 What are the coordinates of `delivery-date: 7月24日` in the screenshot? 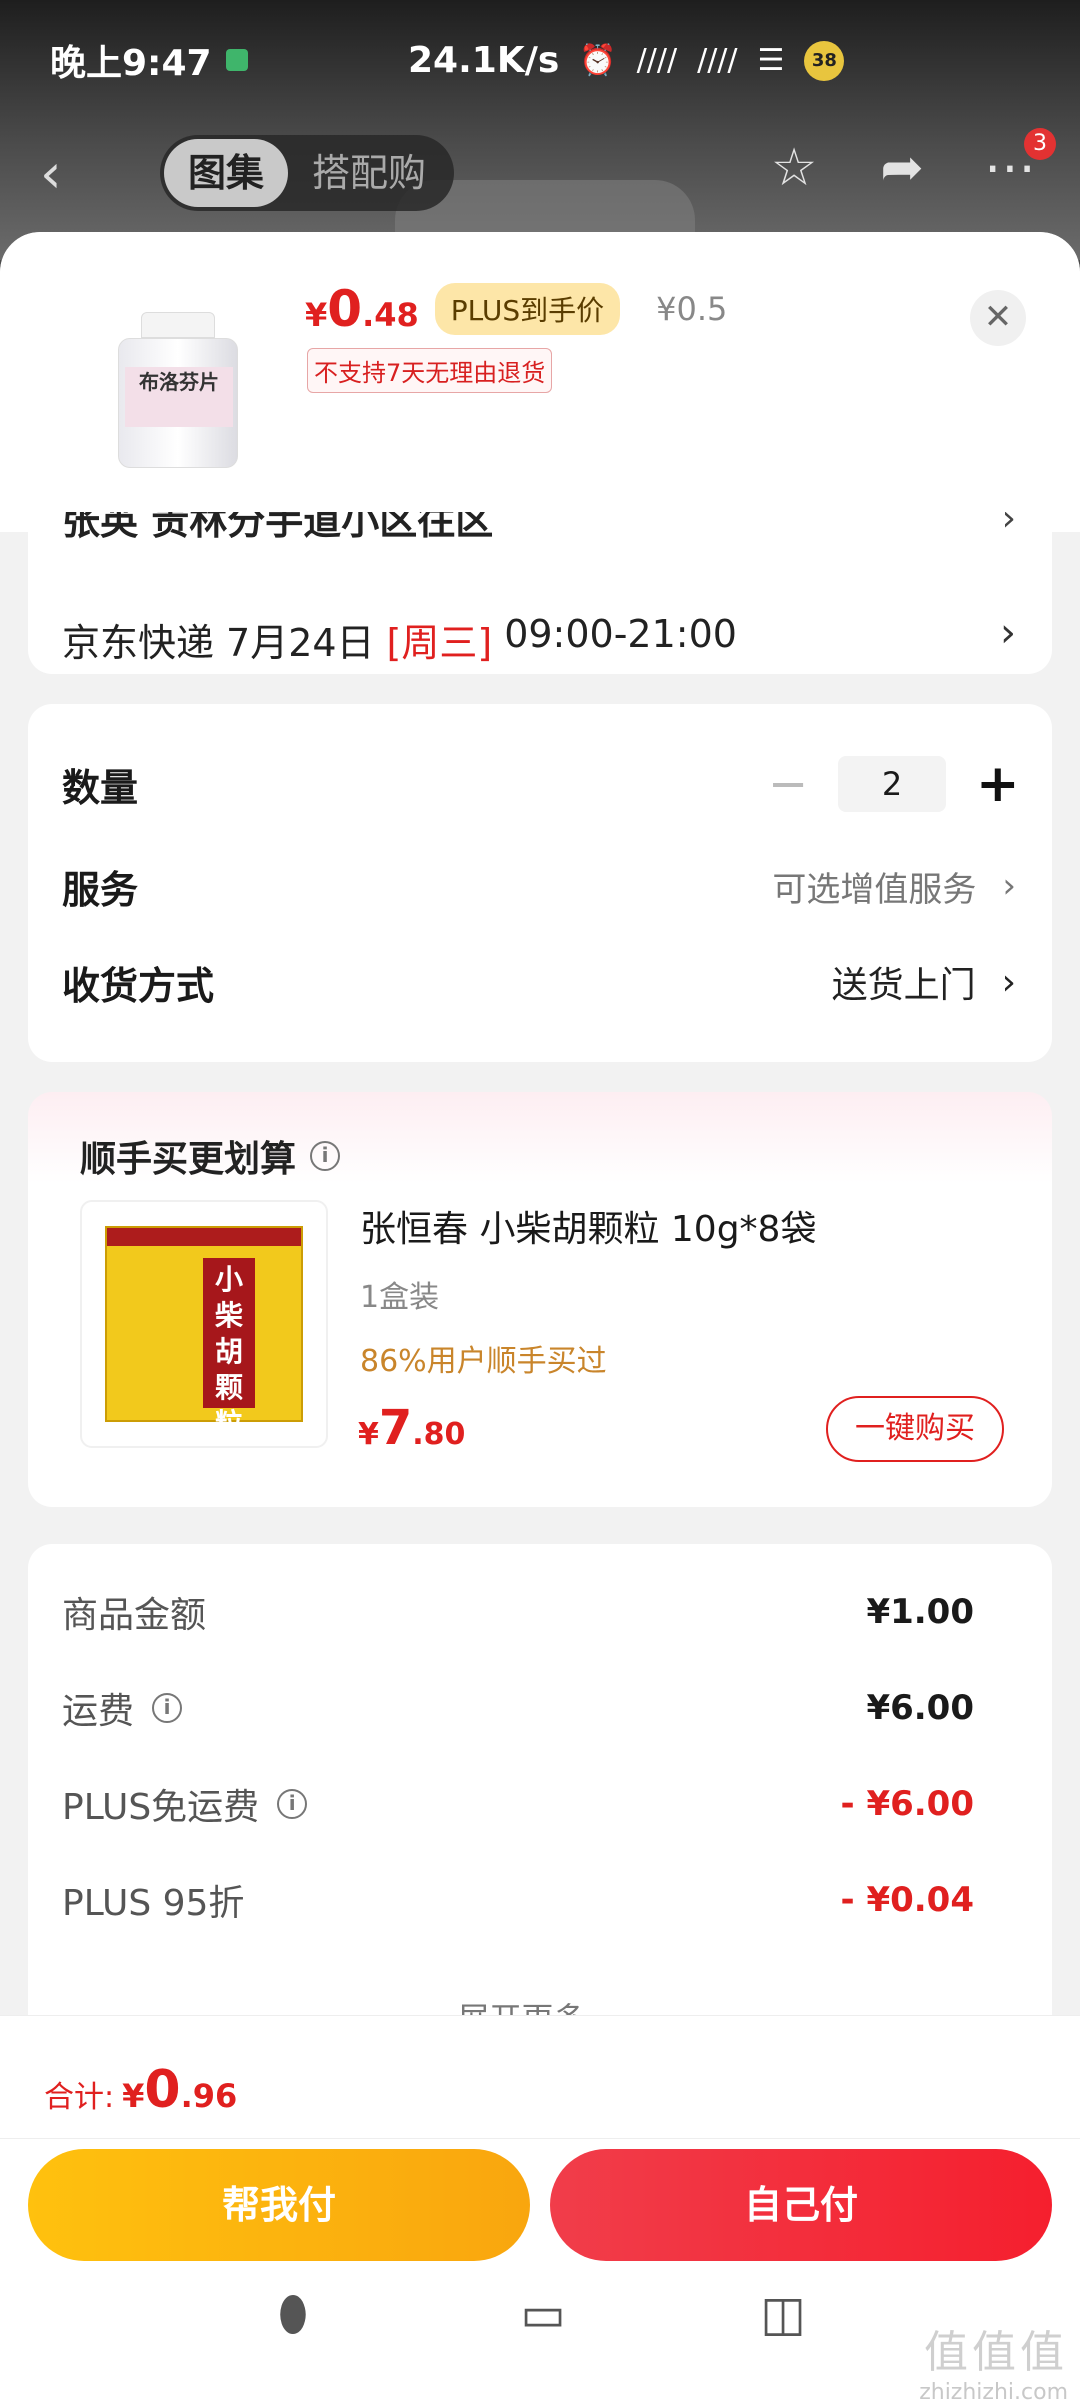 It's located at (300, 643).